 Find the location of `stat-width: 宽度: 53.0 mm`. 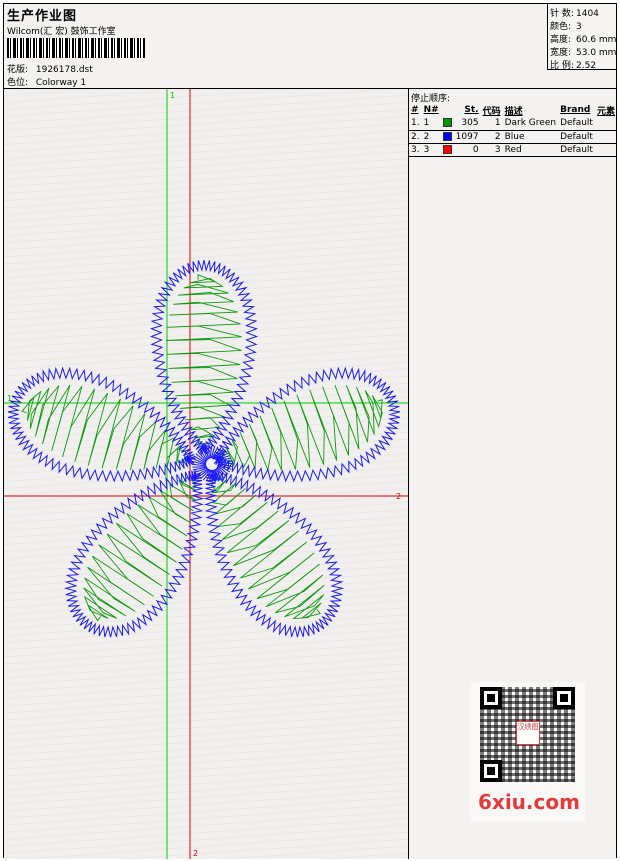

stat-width: 宽度: 53.0 mm is located at coordinates (583, 51).